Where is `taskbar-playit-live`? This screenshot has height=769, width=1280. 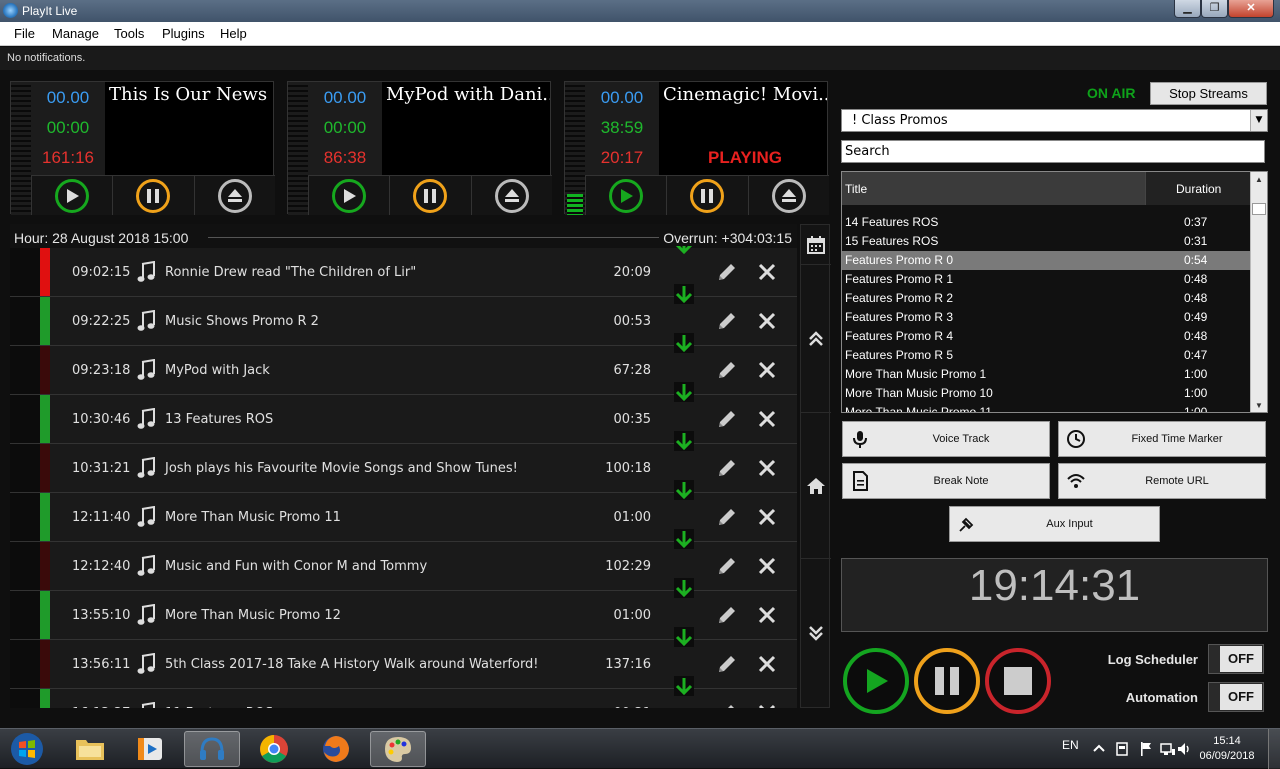
taskbar-playit-live is located at coordinates (212, 749).